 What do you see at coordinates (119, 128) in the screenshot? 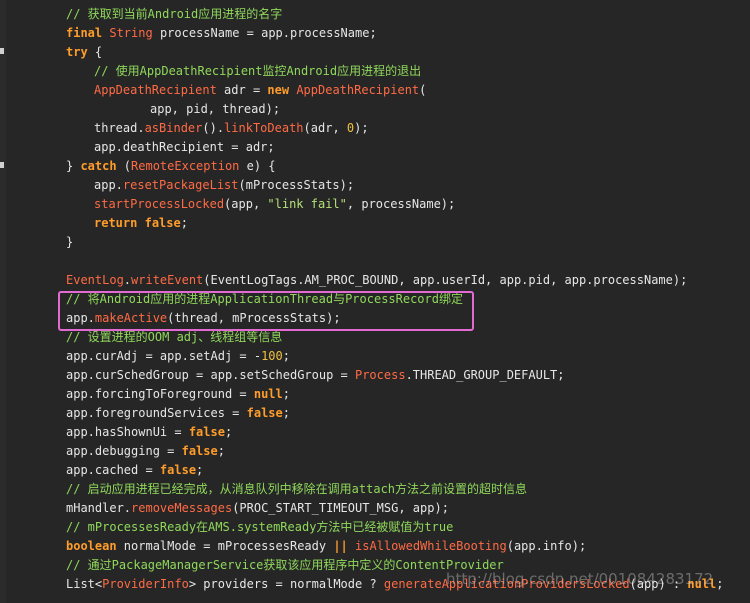
I see `code-token: thread.` at bounding box center [119, 128].